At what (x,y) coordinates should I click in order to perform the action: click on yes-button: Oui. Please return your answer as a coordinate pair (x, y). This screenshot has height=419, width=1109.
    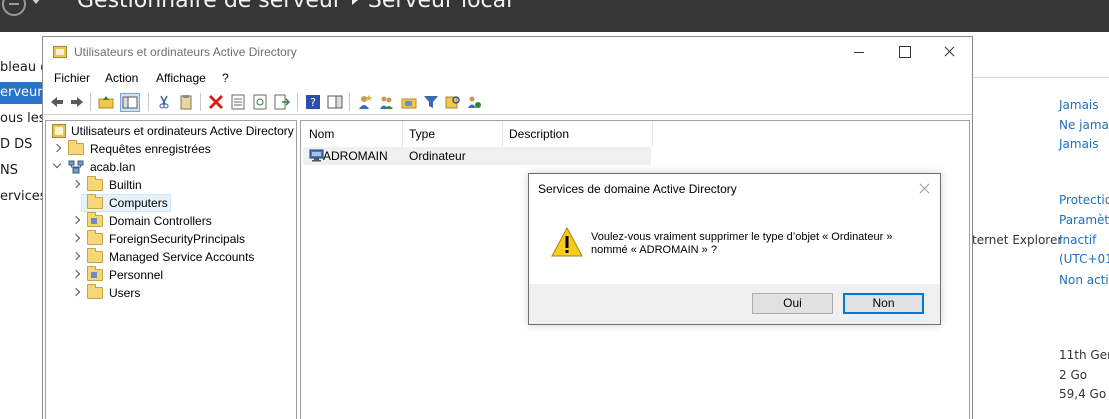
    Looking at the image, I should click on (792, 303).